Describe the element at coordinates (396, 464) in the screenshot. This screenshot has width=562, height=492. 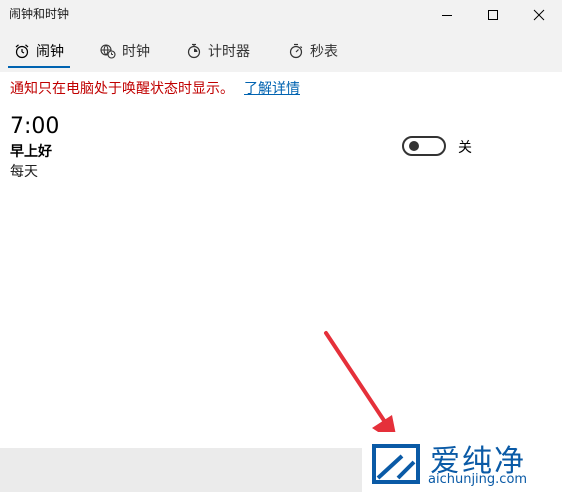
I see `watermark-logo-icon` at that location.